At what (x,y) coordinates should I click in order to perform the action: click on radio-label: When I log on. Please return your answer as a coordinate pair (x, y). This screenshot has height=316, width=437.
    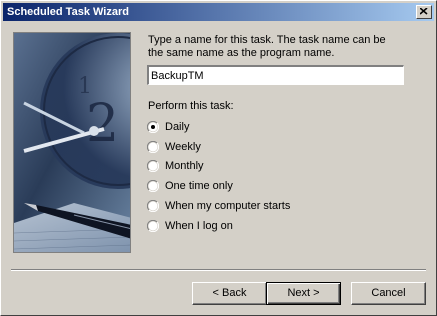
    Looking at the image, I should click on (199, 226).